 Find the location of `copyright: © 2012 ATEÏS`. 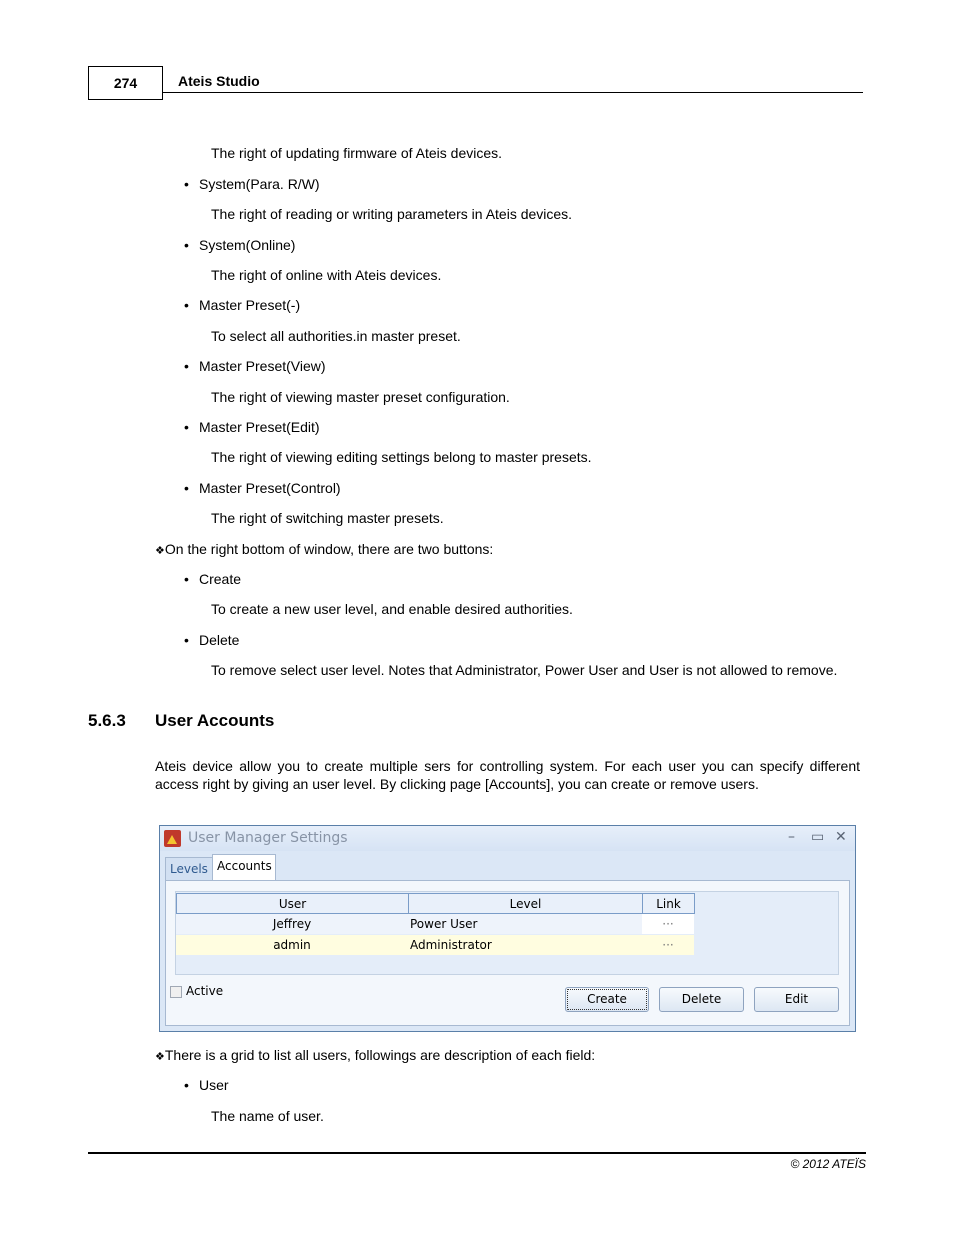

copyright: © 2012 ATEÏS is located at coordinates (828, 1164).